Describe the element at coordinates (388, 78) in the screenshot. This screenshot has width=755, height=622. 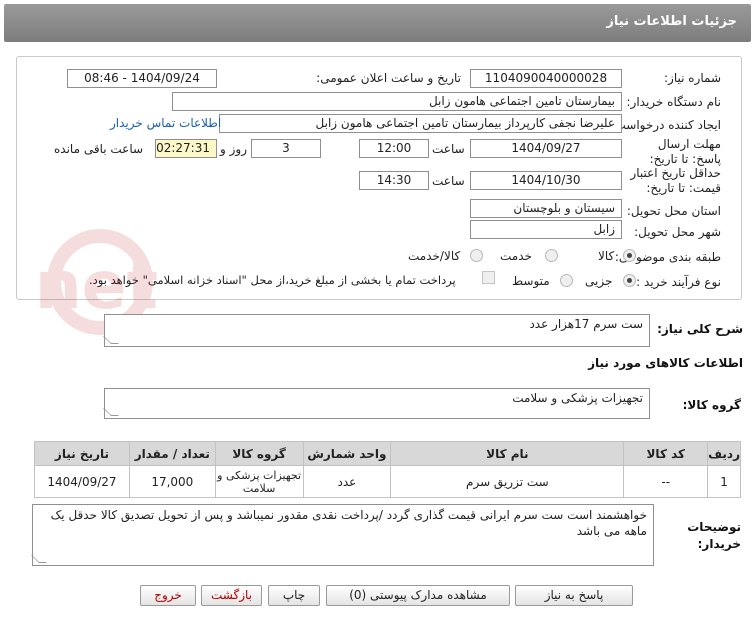
I see `announce-date-label: تاریخ و ساعت اعلان عمومی:` at that location.